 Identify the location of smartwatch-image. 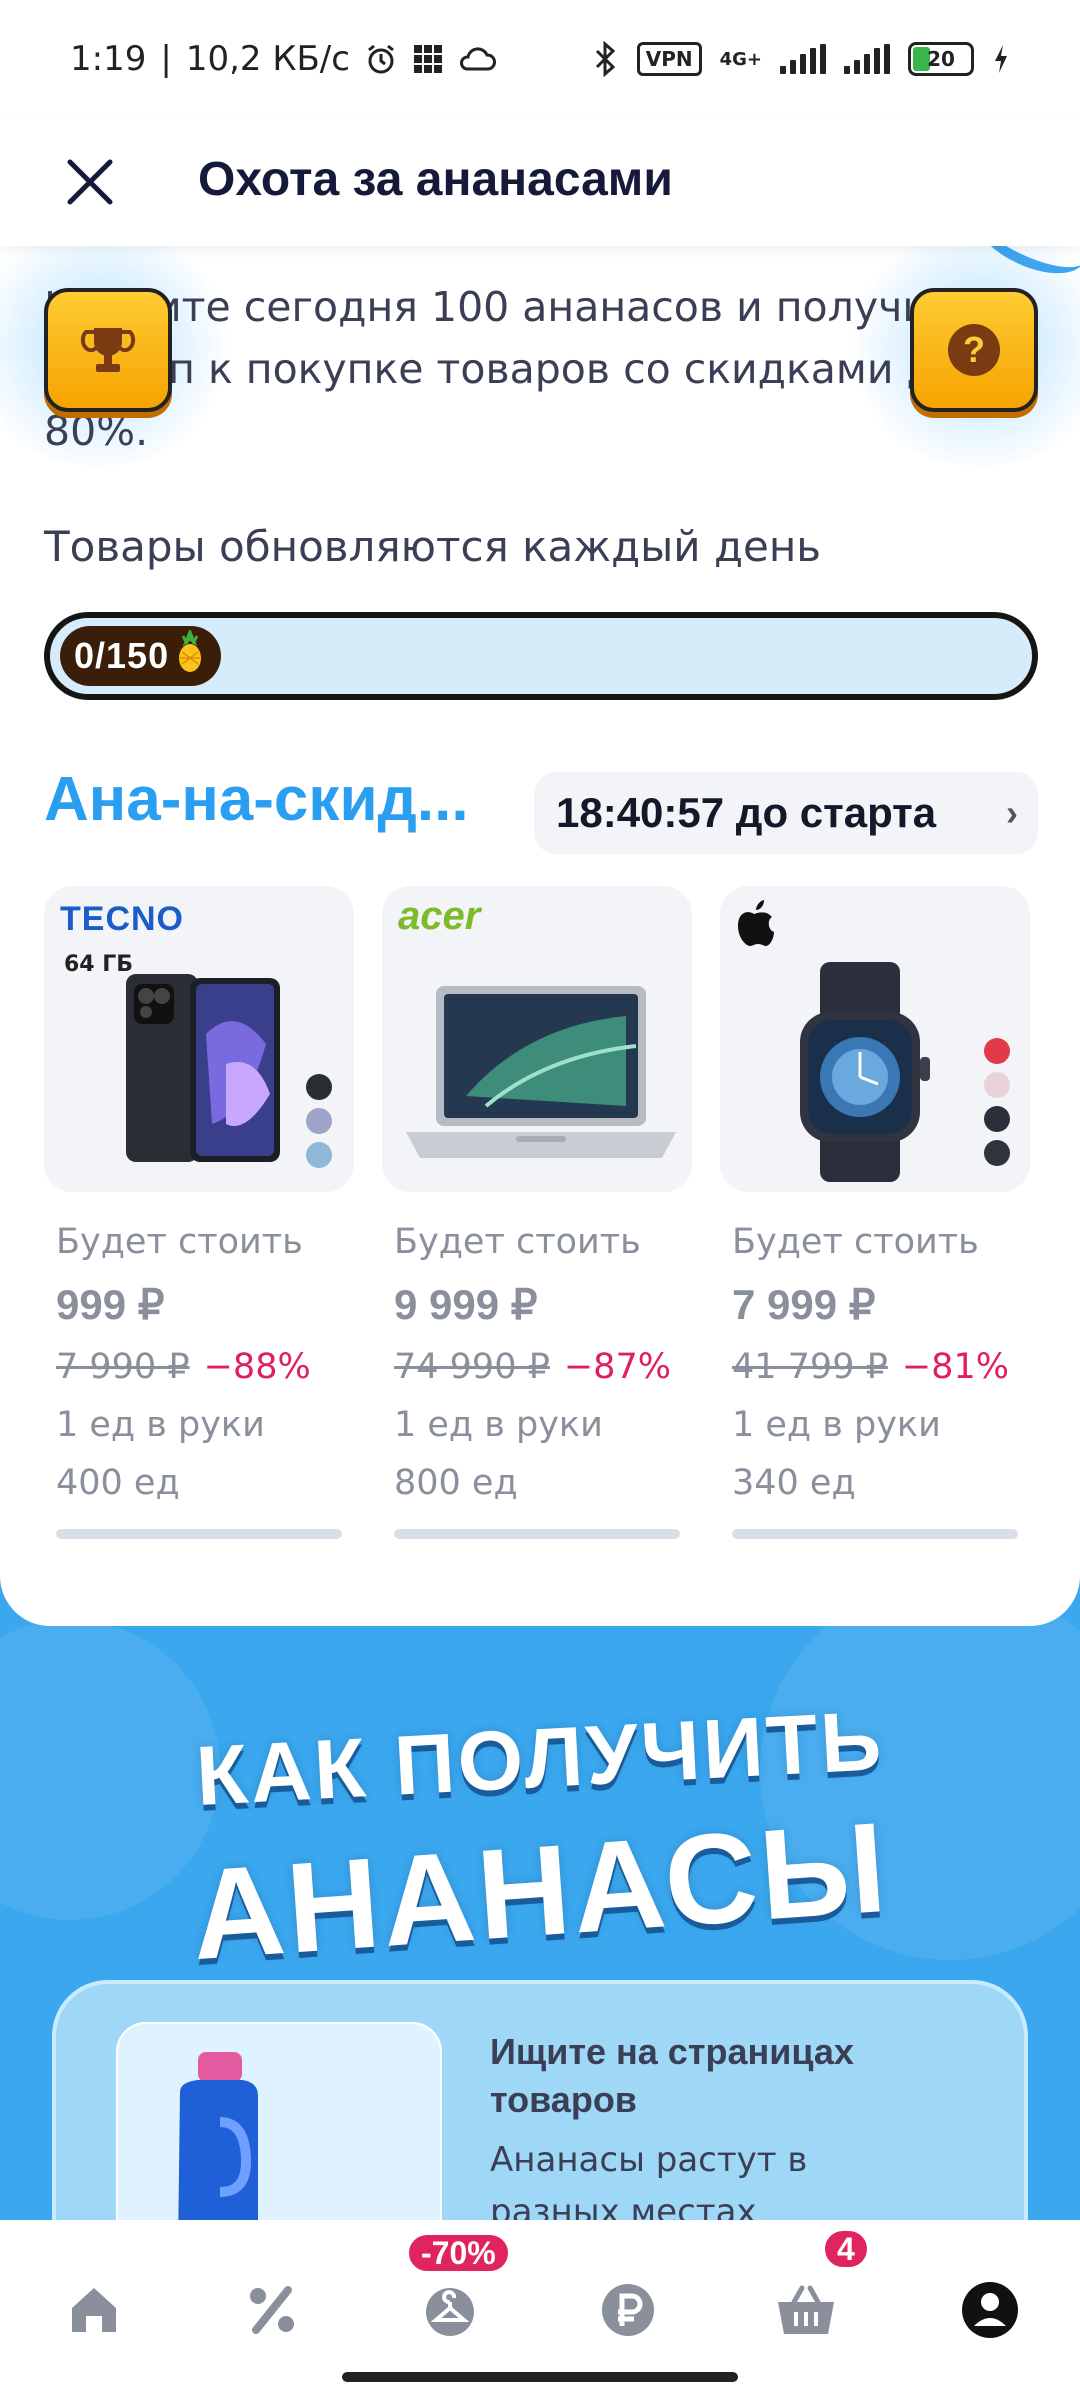
(865, 1072).